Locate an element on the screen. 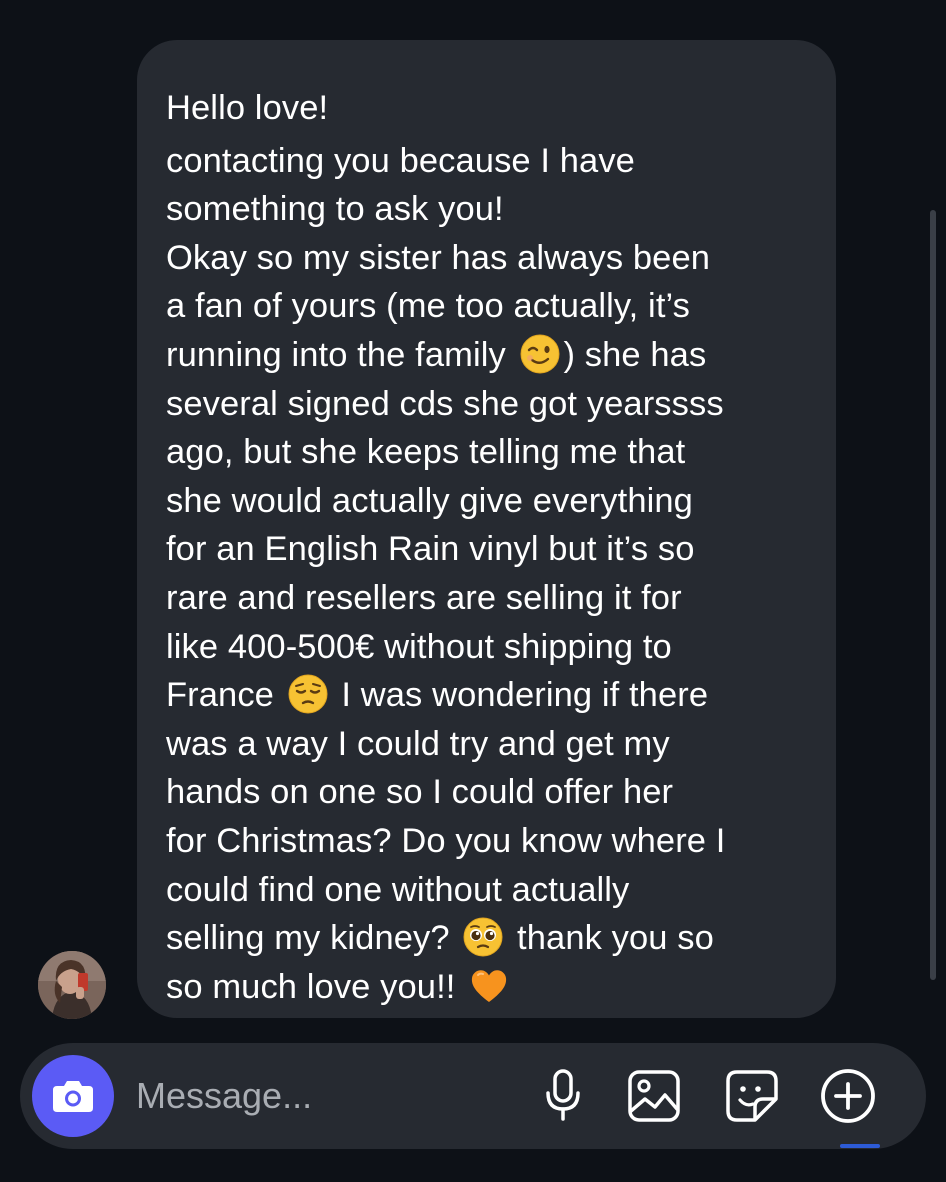  more-options-button is located at coordinates (848, 1096).